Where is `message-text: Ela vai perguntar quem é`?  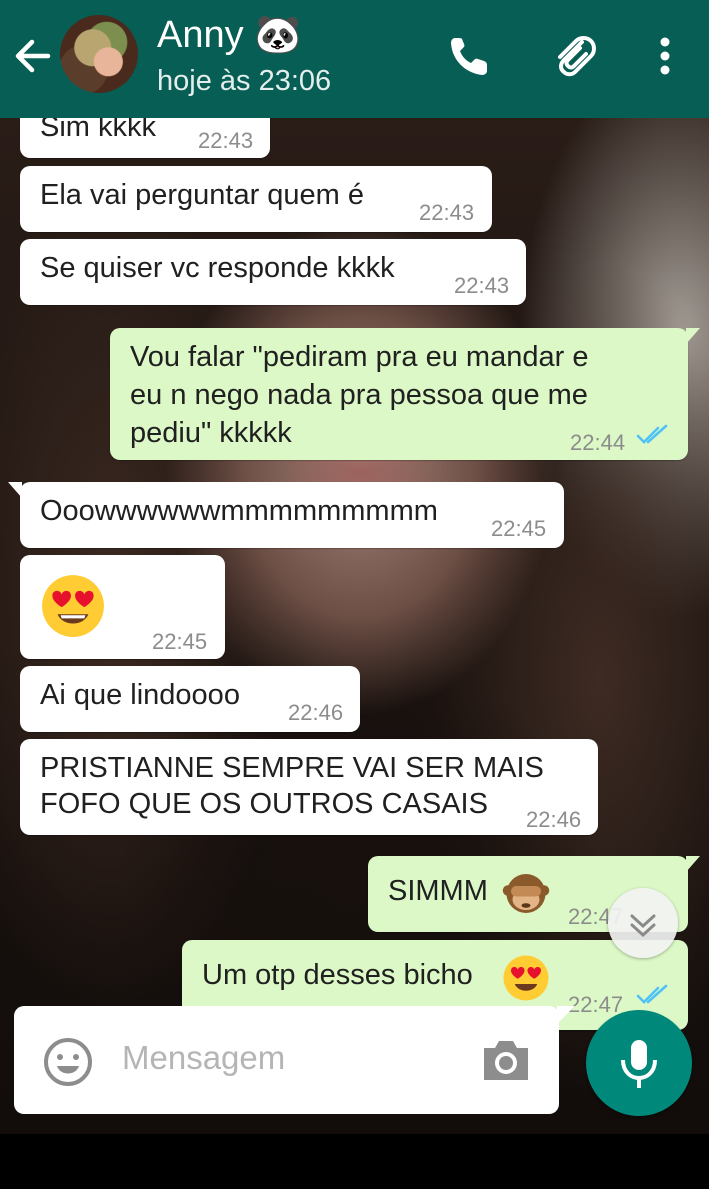
message-text: Ela vai perguntar quem é is located at coordinates (202, 195).